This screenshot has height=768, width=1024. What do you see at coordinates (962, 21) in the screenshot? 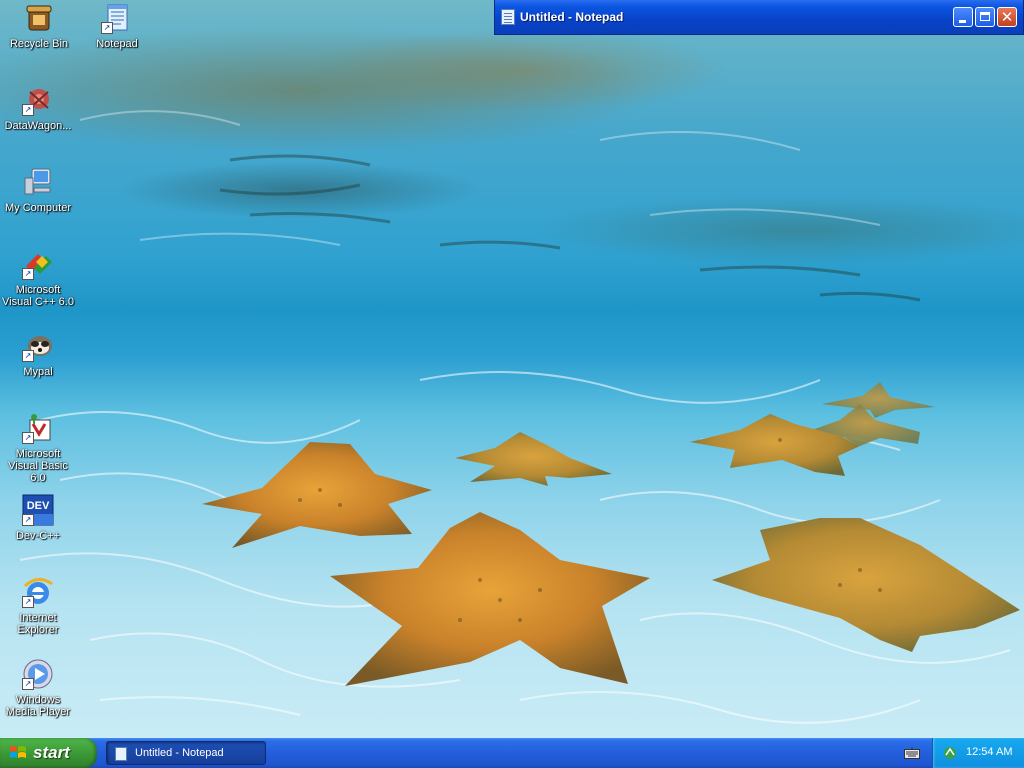
I see `minimize-icon` at bounding box center [962, 21].